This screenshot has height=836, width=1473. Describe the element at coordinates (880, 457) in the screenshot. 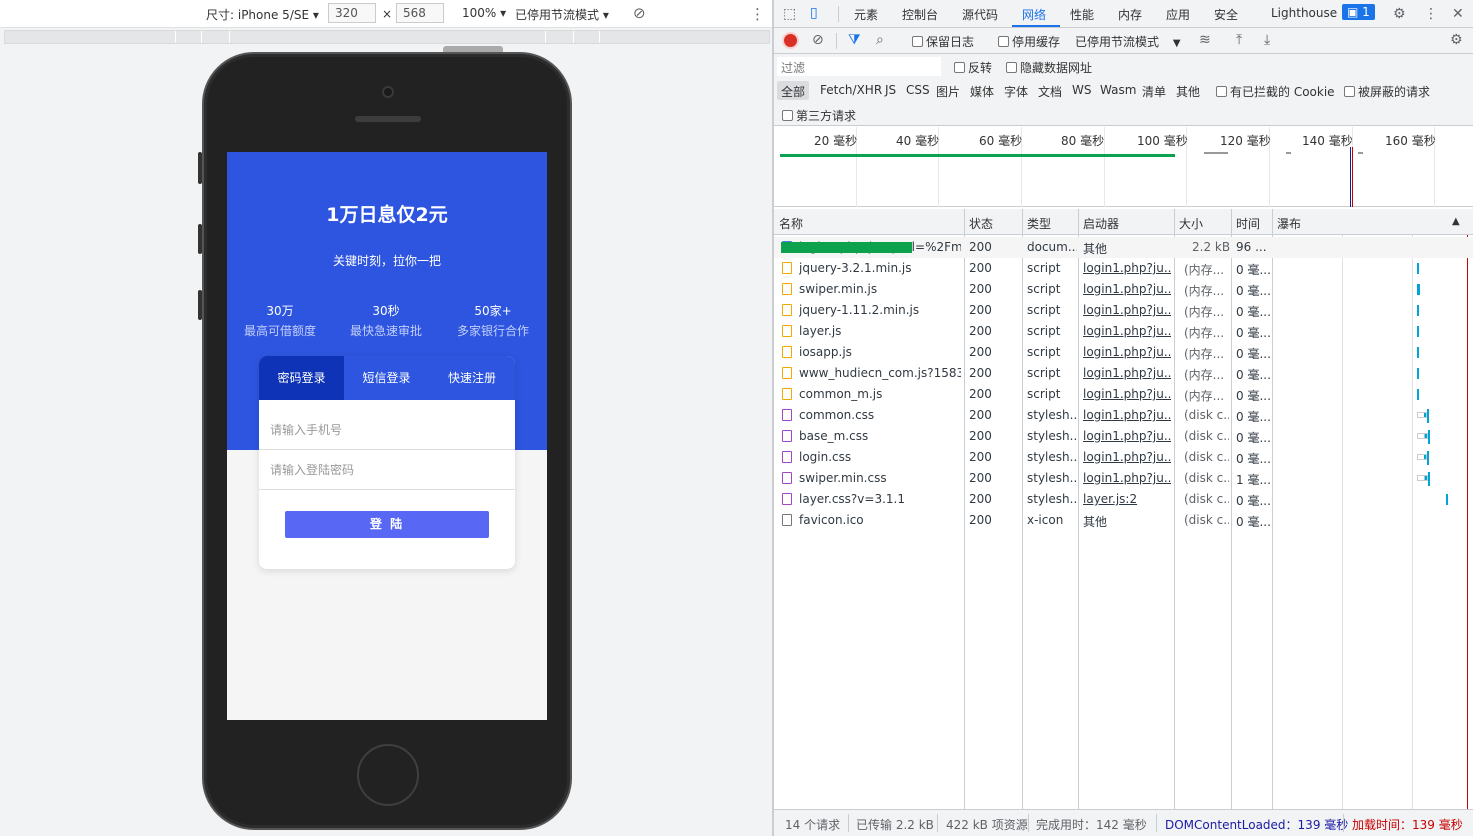

I see `request-name: login.css` at that location.